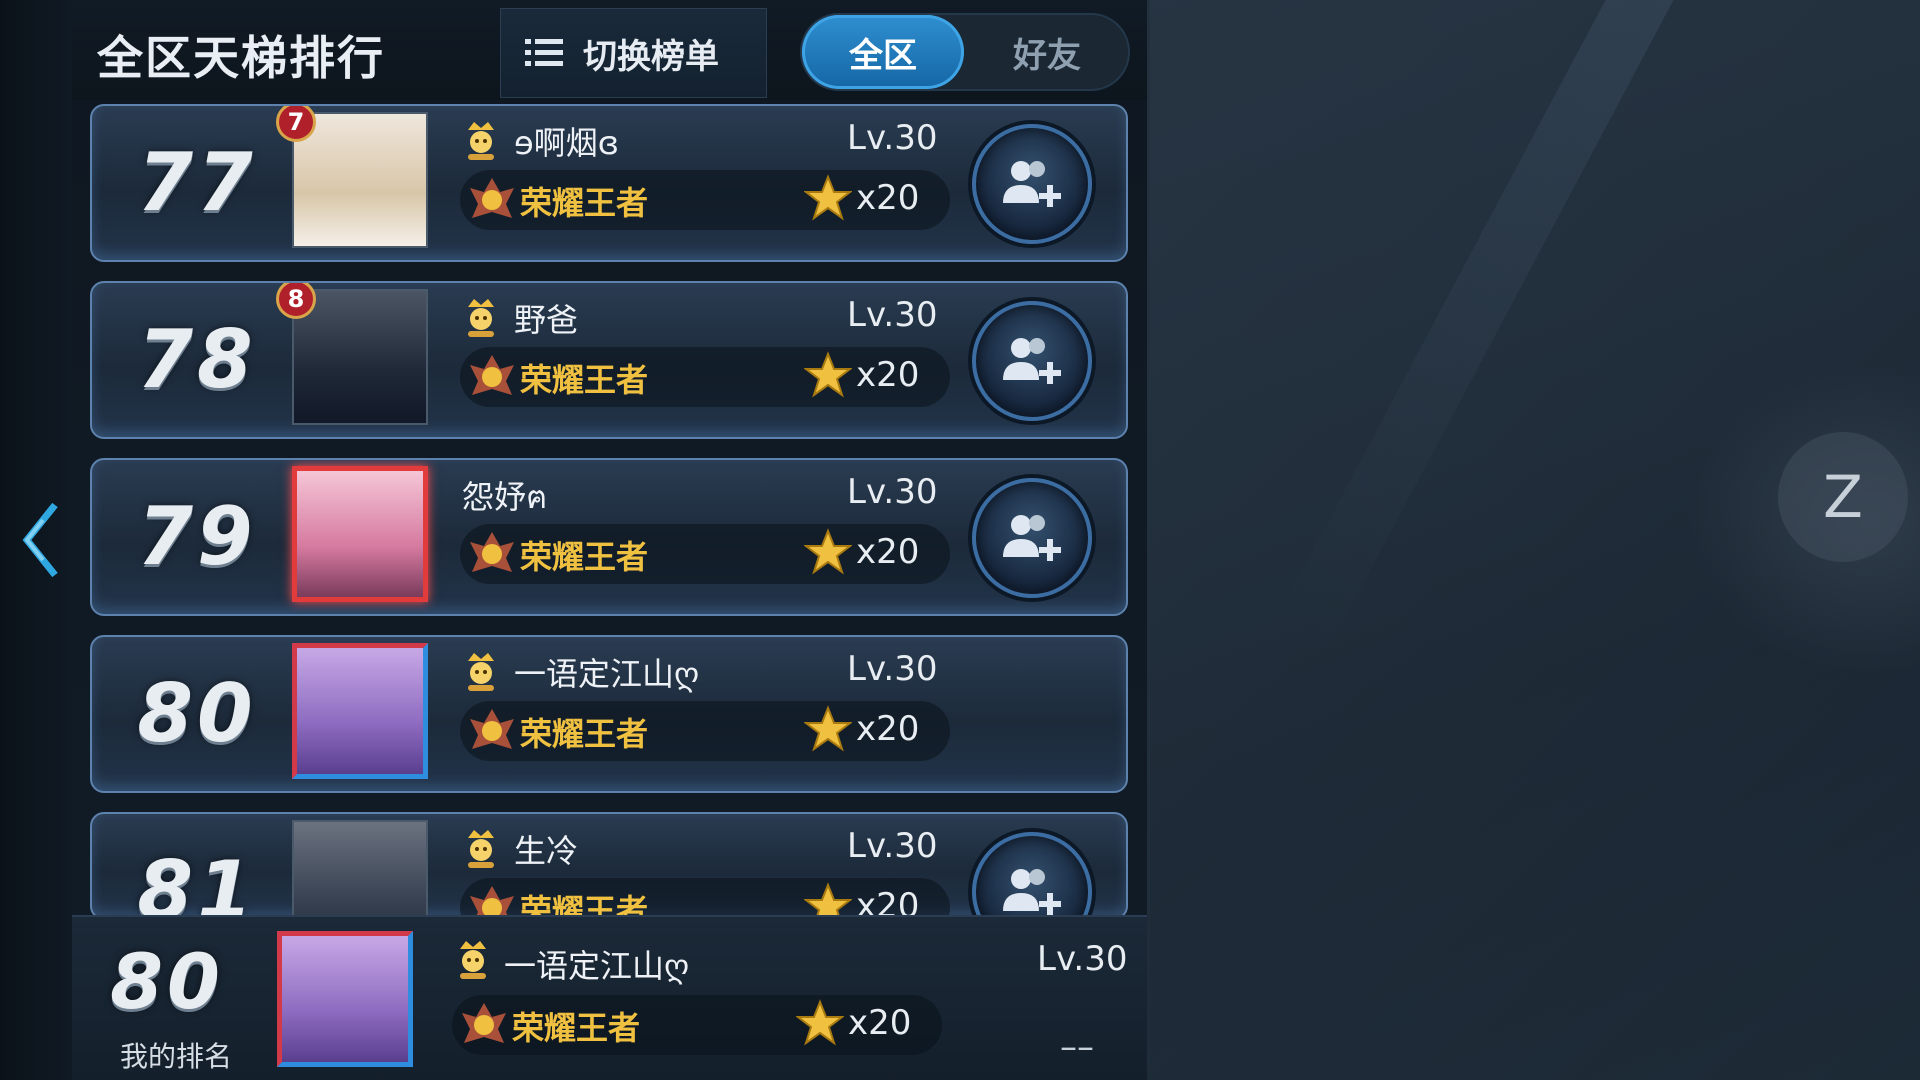 The width and height of the screenshot is (1920, 1080). I want to click on switch-board-label: 切换榜单, so click(651, 56).